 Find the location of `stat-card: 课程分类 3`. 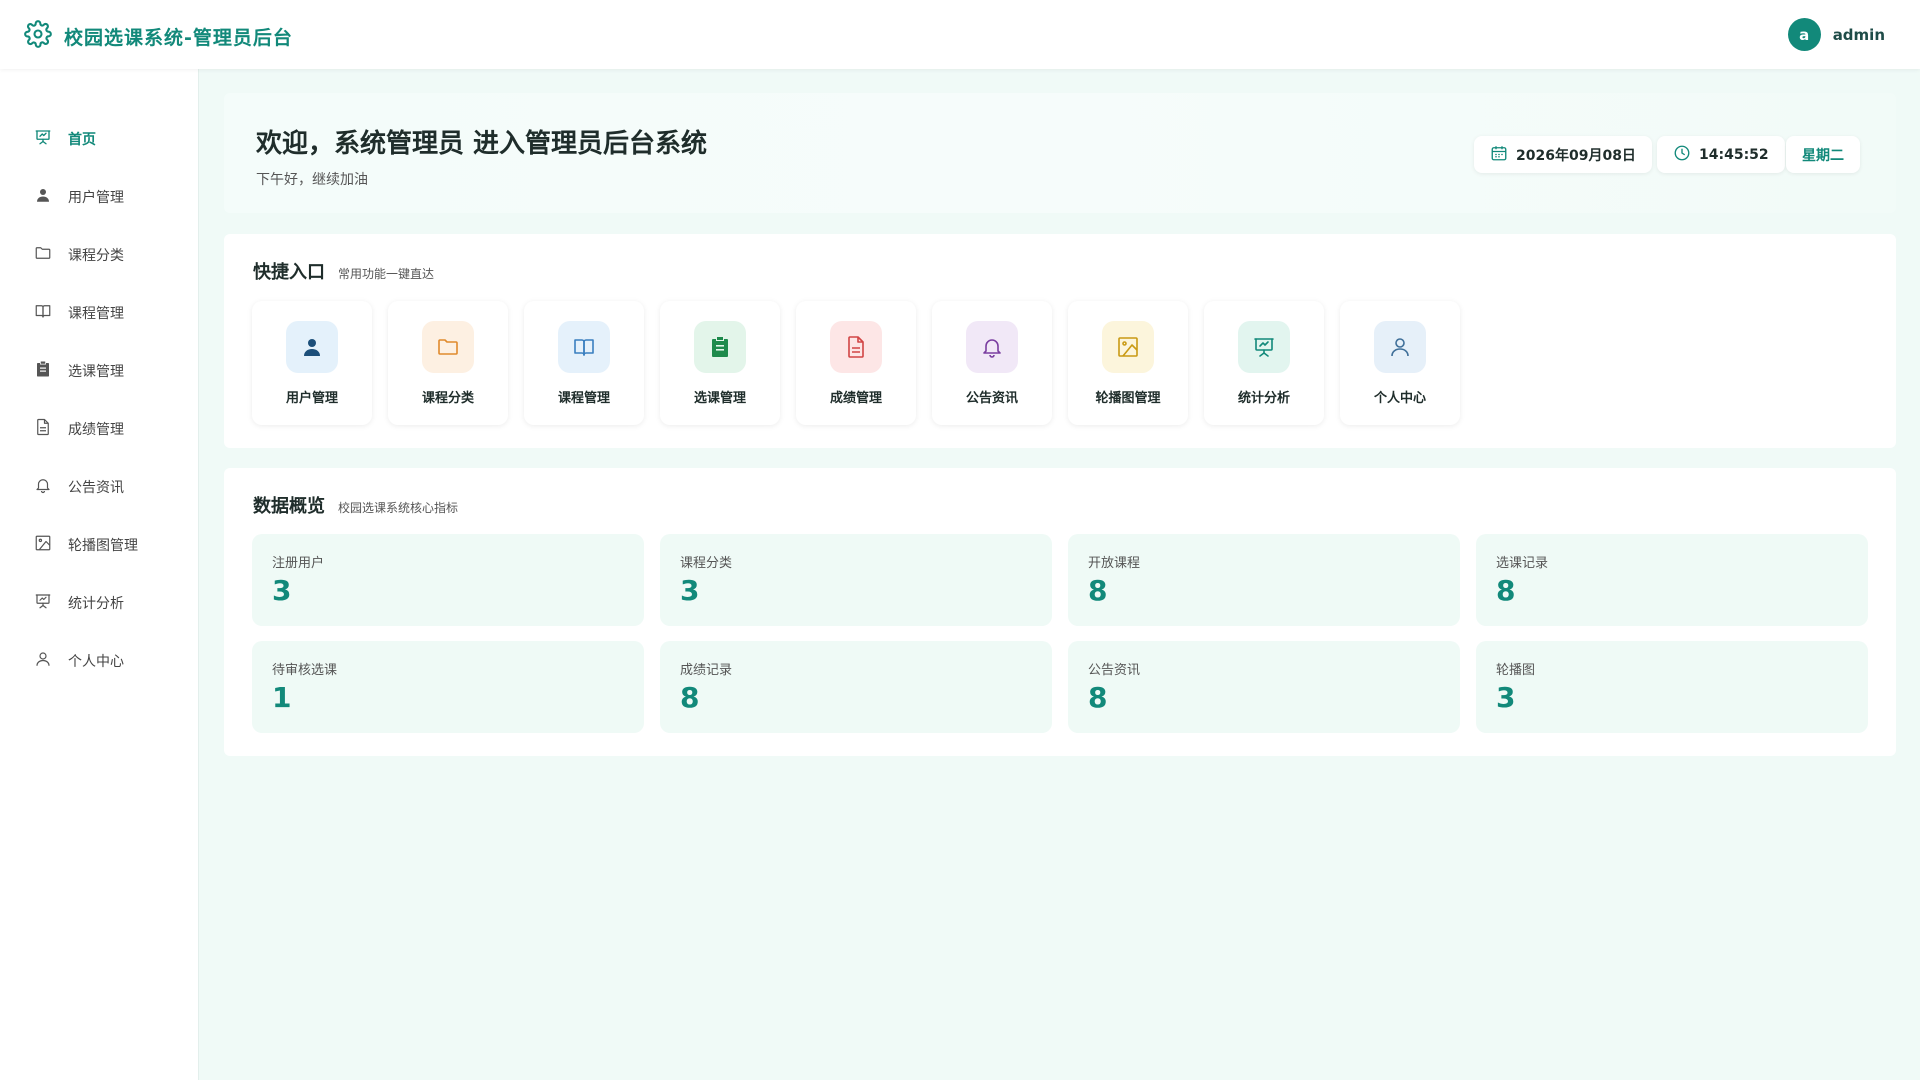

stat-card: 课程分类 3 is located at coordinates (856, 580).